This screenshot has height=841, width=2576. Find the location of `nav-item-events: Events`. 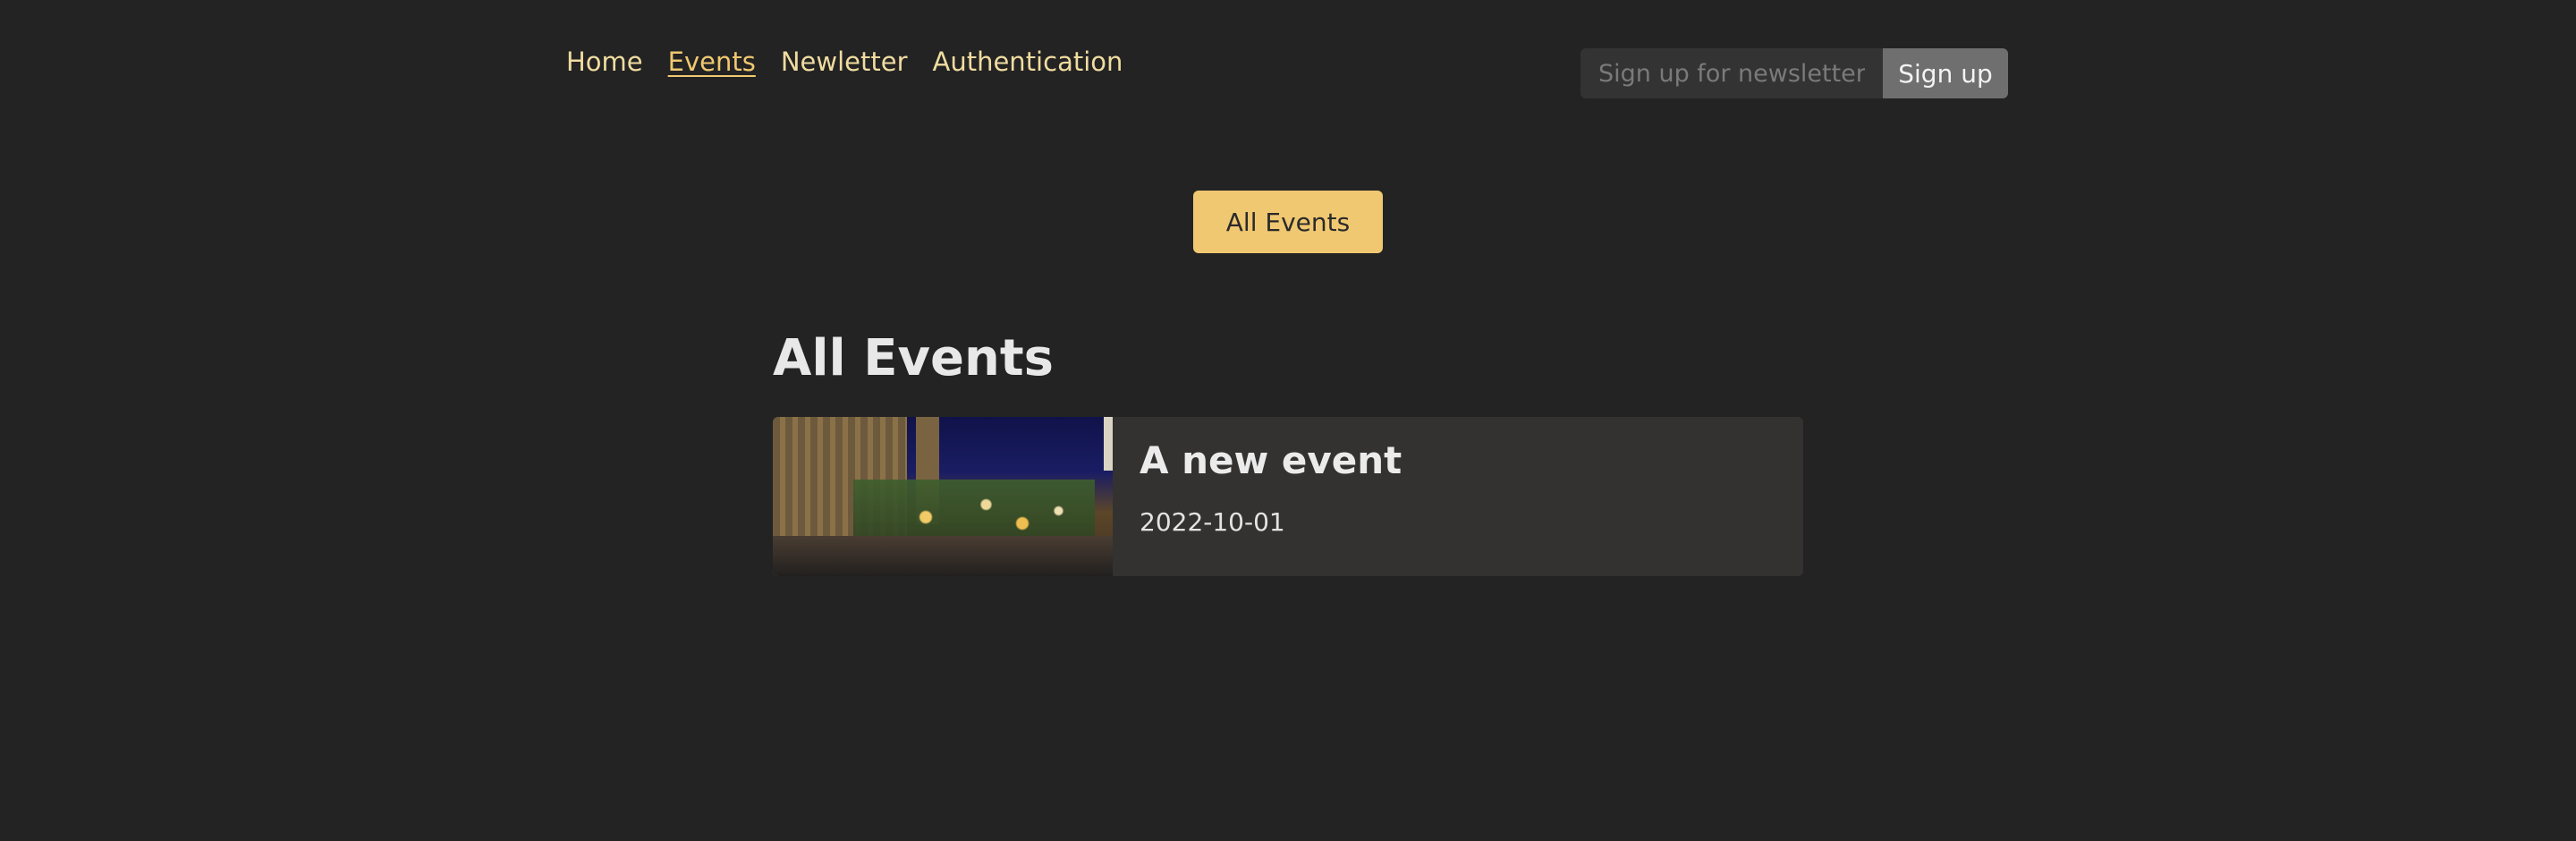

nav-item-events: Events is located at coordinates (712, 62).